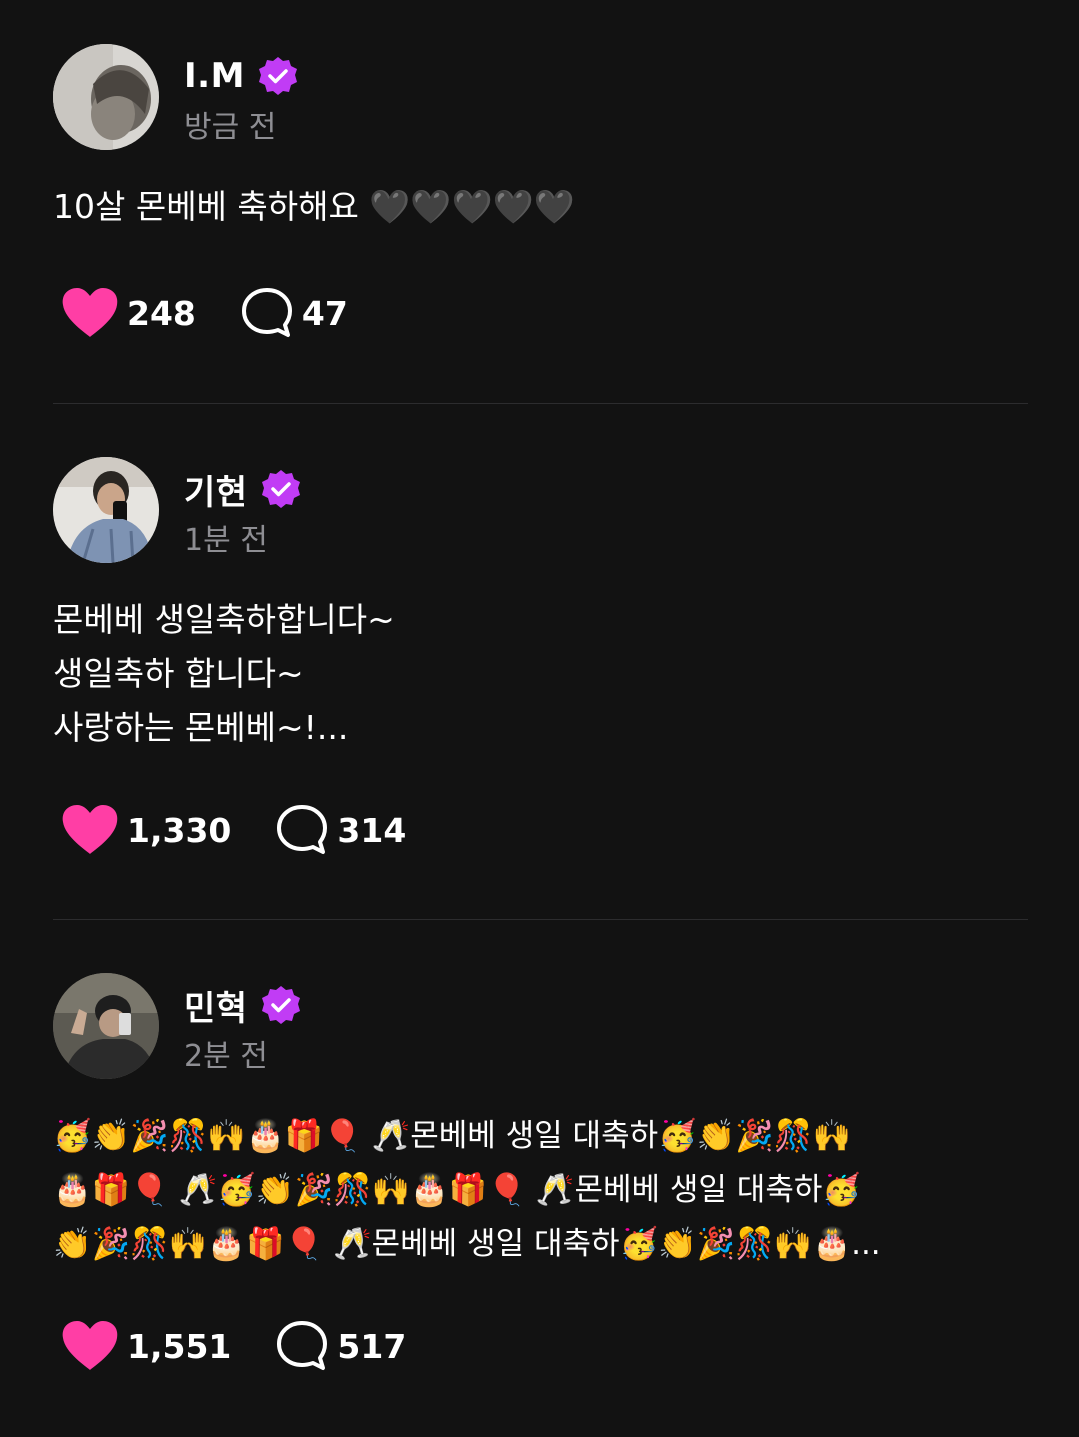  What do you see at coordinates (452, 1136) in the screenshot?
I see `post-text-line: 🥳👏🎉🎊🙌🎂🎁🎈 🥂몬베베 생일 대축하🥳👏🎉🎊🙌` at bounding box center [452, 1136].